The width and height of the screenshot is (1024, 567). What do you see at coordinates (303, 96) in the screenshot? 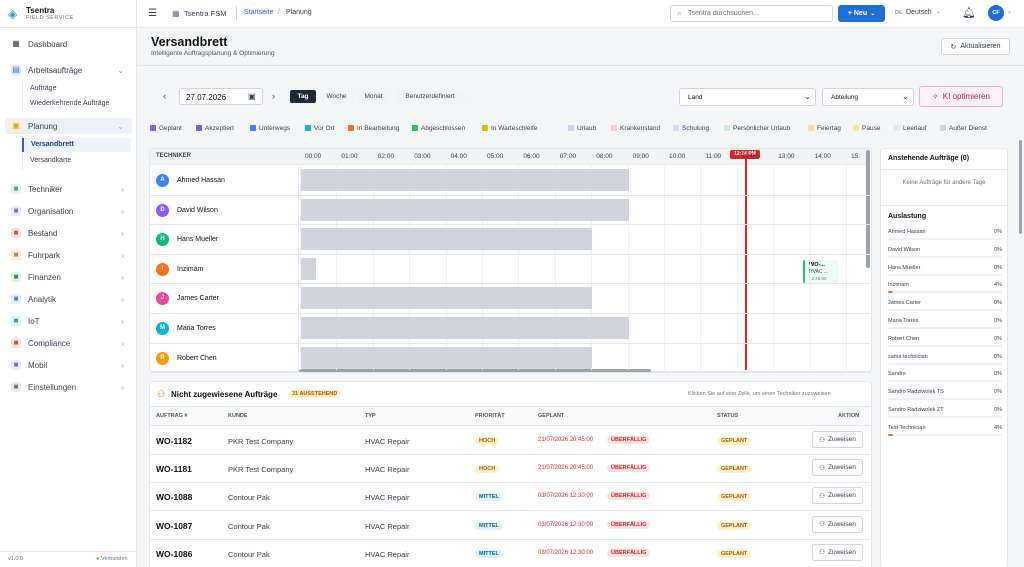
I see `tab-tag: Tag` at bounding box center [303, 96].